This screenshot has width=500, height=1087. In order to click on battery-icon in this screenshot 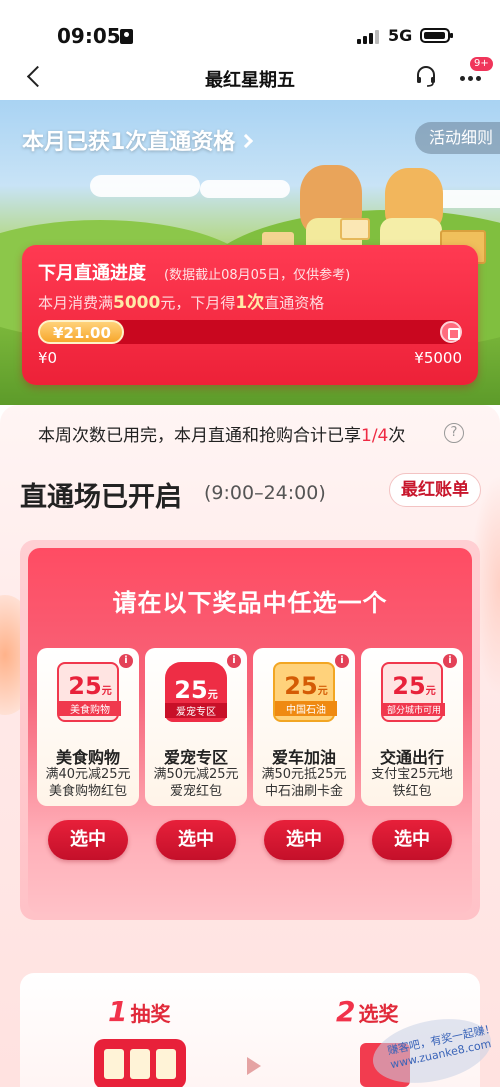, I will do `click(436, 35)`.